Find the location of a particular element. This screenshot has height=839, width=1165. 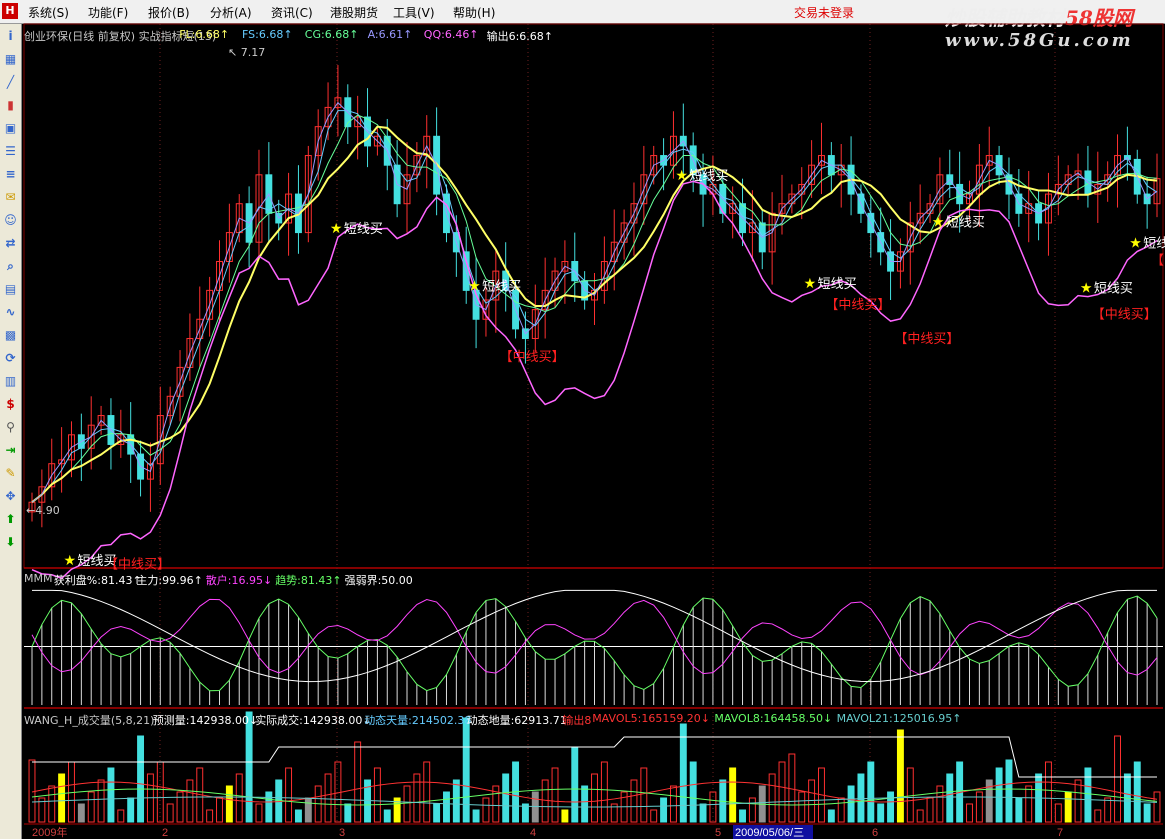

midHdr-item-5: 强弱界:50.00 is located at coordinates (378, 580).